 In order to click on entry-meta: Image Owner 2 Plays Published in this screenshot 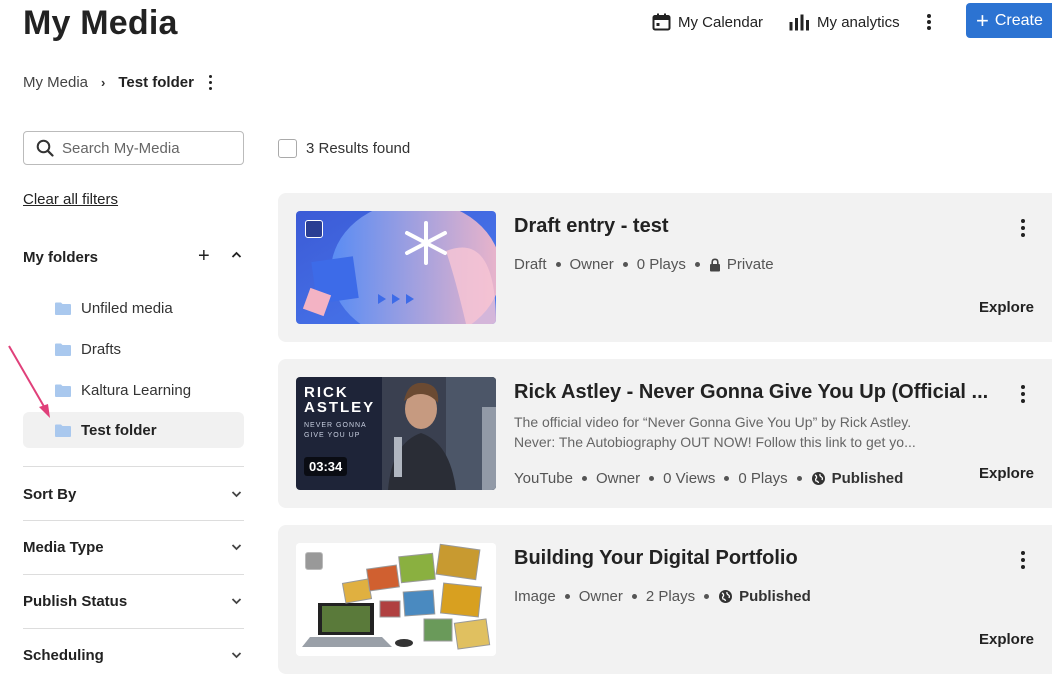, I will do `click(662, 596)`.